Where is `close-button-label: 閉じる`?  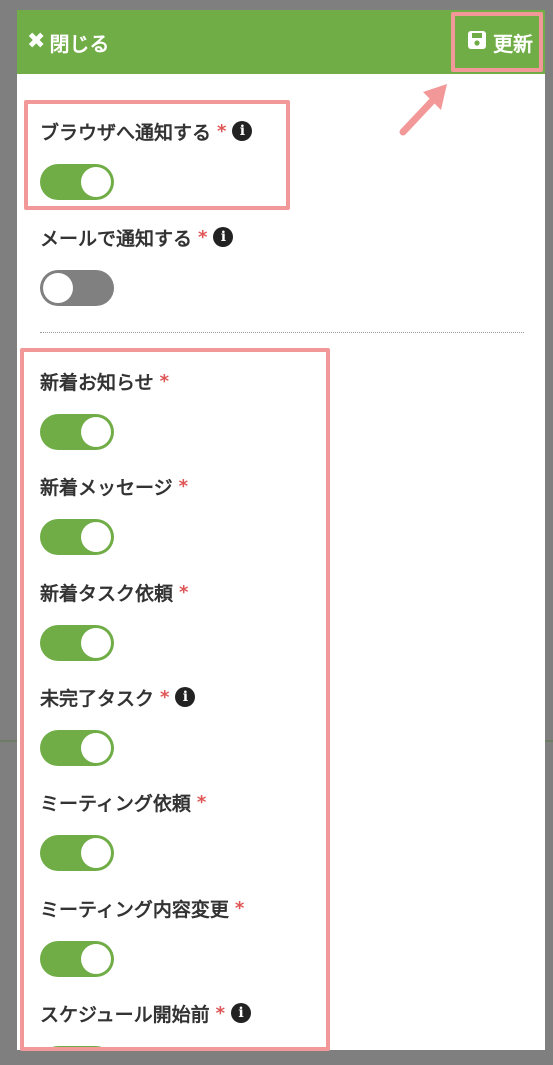
close-button-label: 閉じる is located at coordinates (79, 43).